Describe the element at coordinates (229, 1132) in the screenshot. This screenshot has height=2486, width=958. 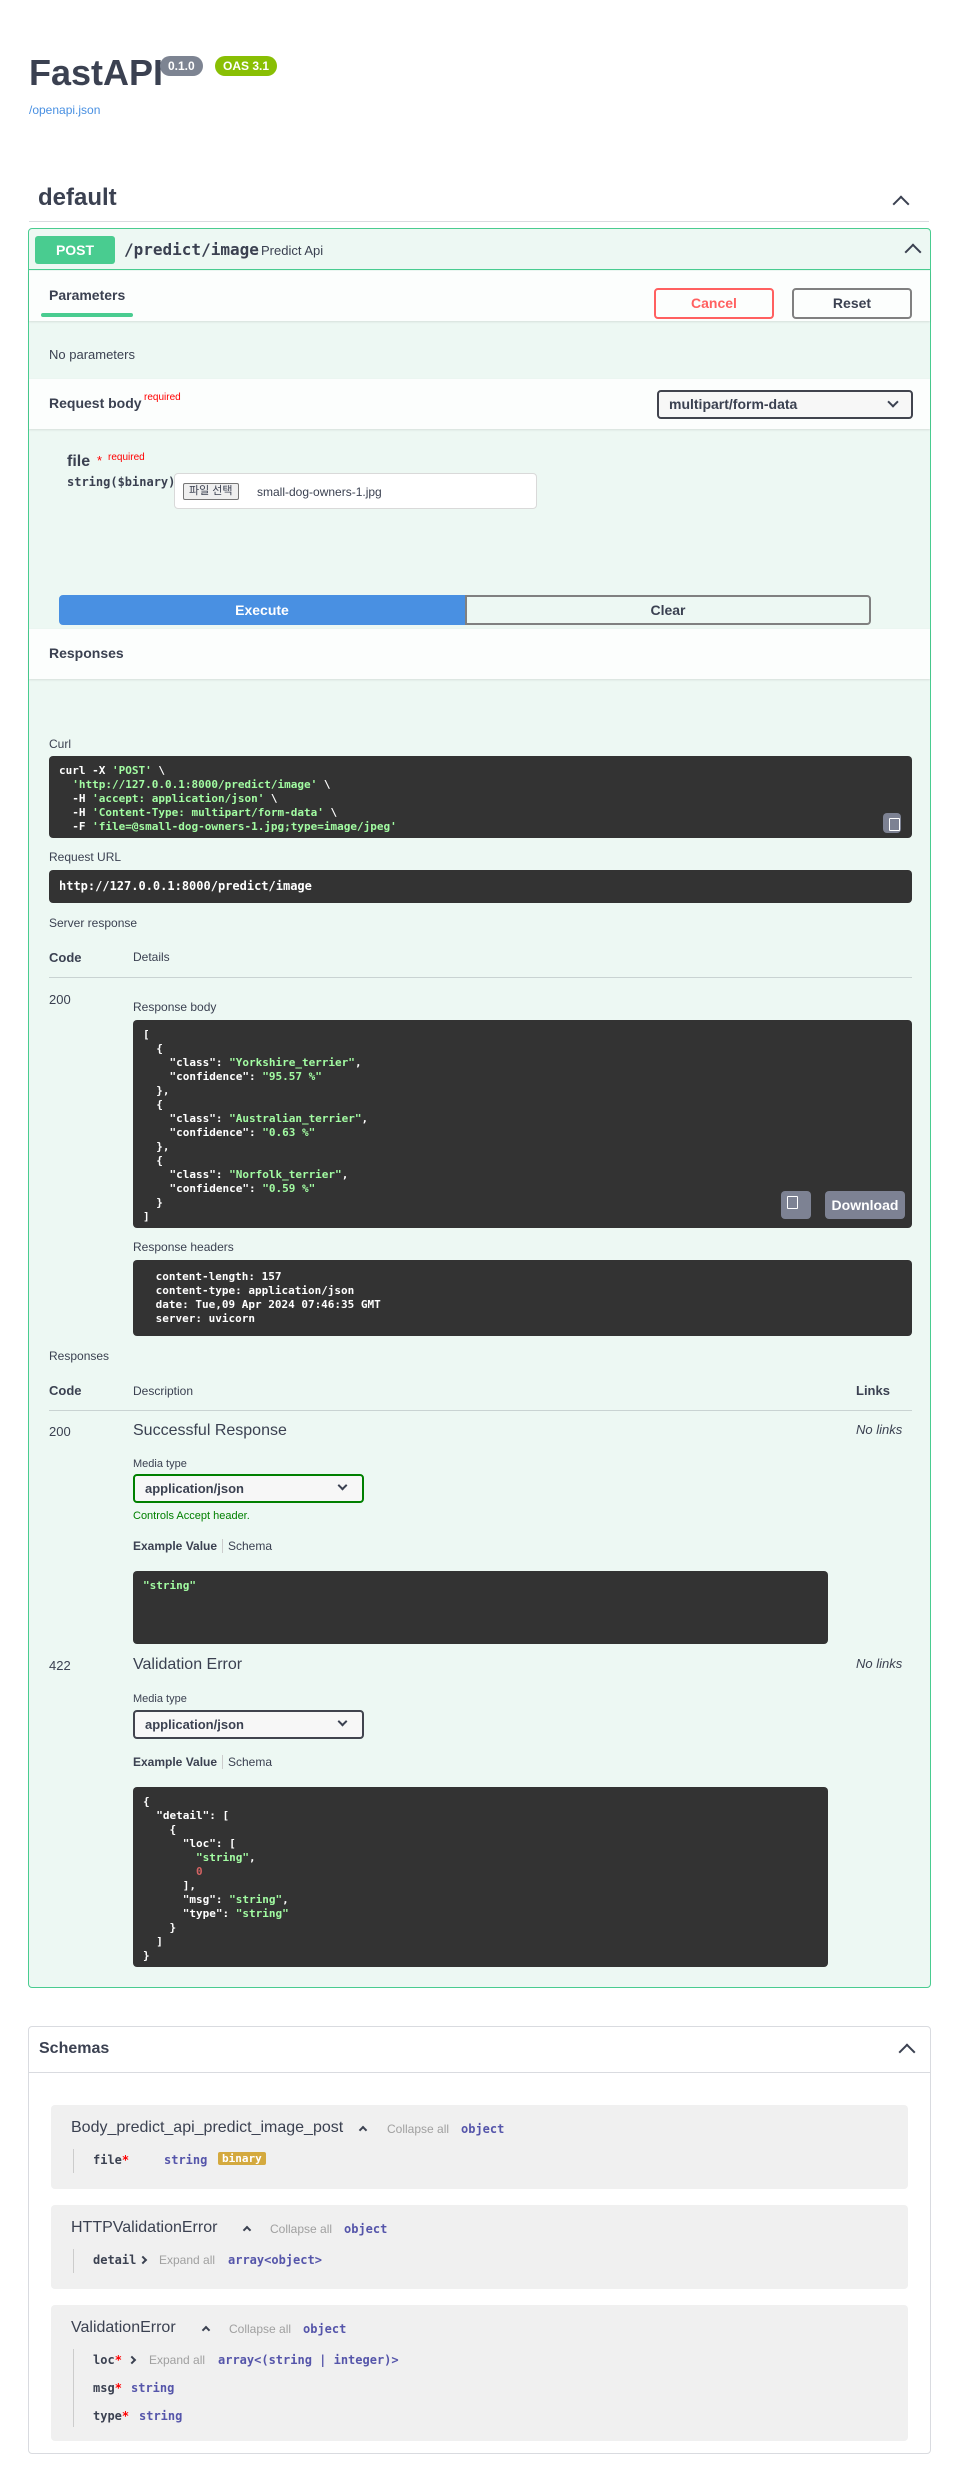
I see `response-body-line: "confidence": "0.63 %"` at that location.